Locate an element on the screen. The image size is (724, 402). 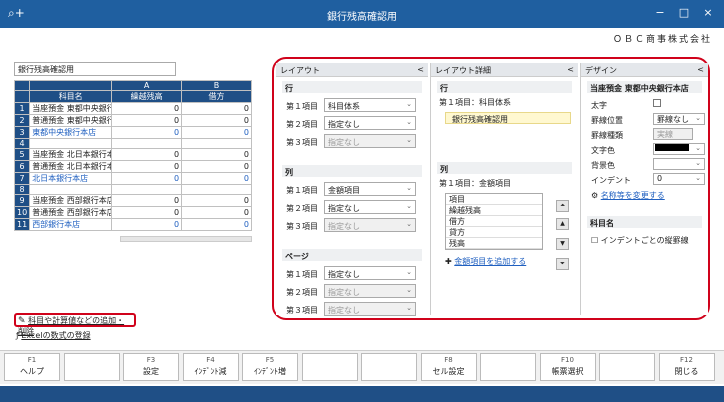
subject-cell: 東都中央銀行本店 is located at coordinates (71, 132).